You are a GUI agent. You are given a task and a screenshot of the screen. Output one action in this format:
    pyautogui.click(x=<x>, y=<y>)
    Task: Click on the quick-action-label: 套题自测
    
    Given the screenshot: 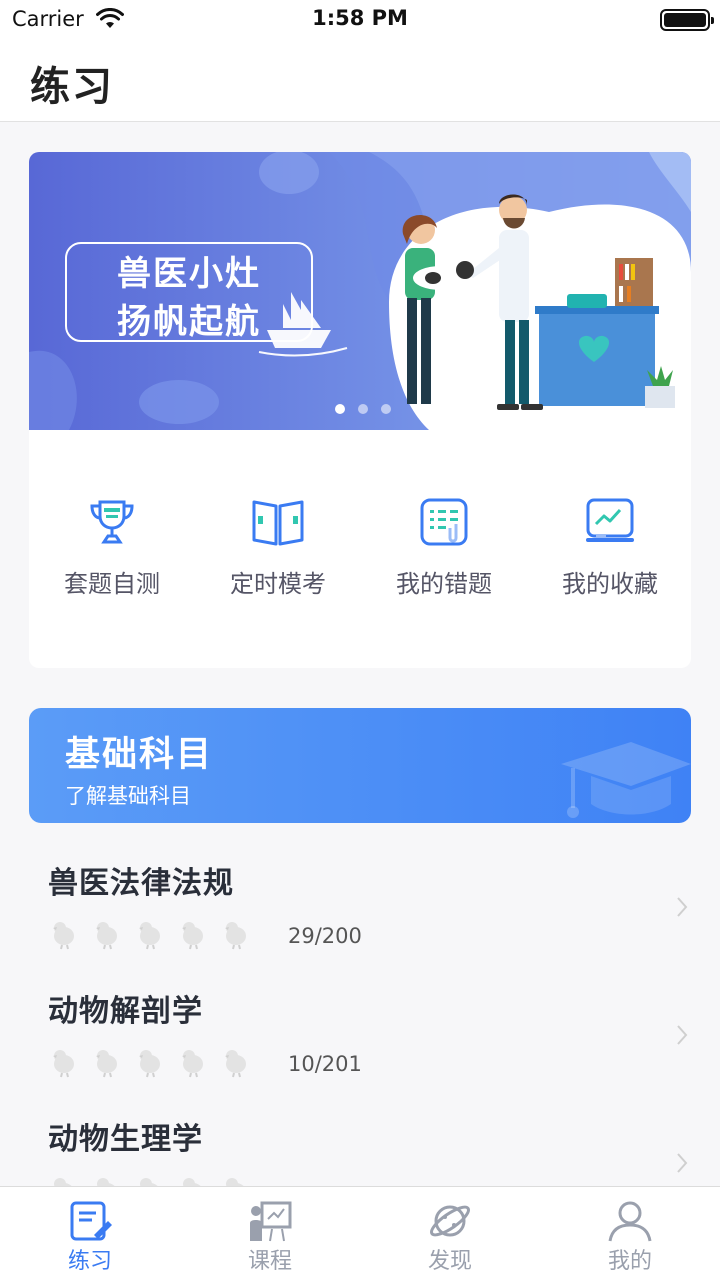 What is the action you would take?
    pyautogui.click(x=112, y=584)
    